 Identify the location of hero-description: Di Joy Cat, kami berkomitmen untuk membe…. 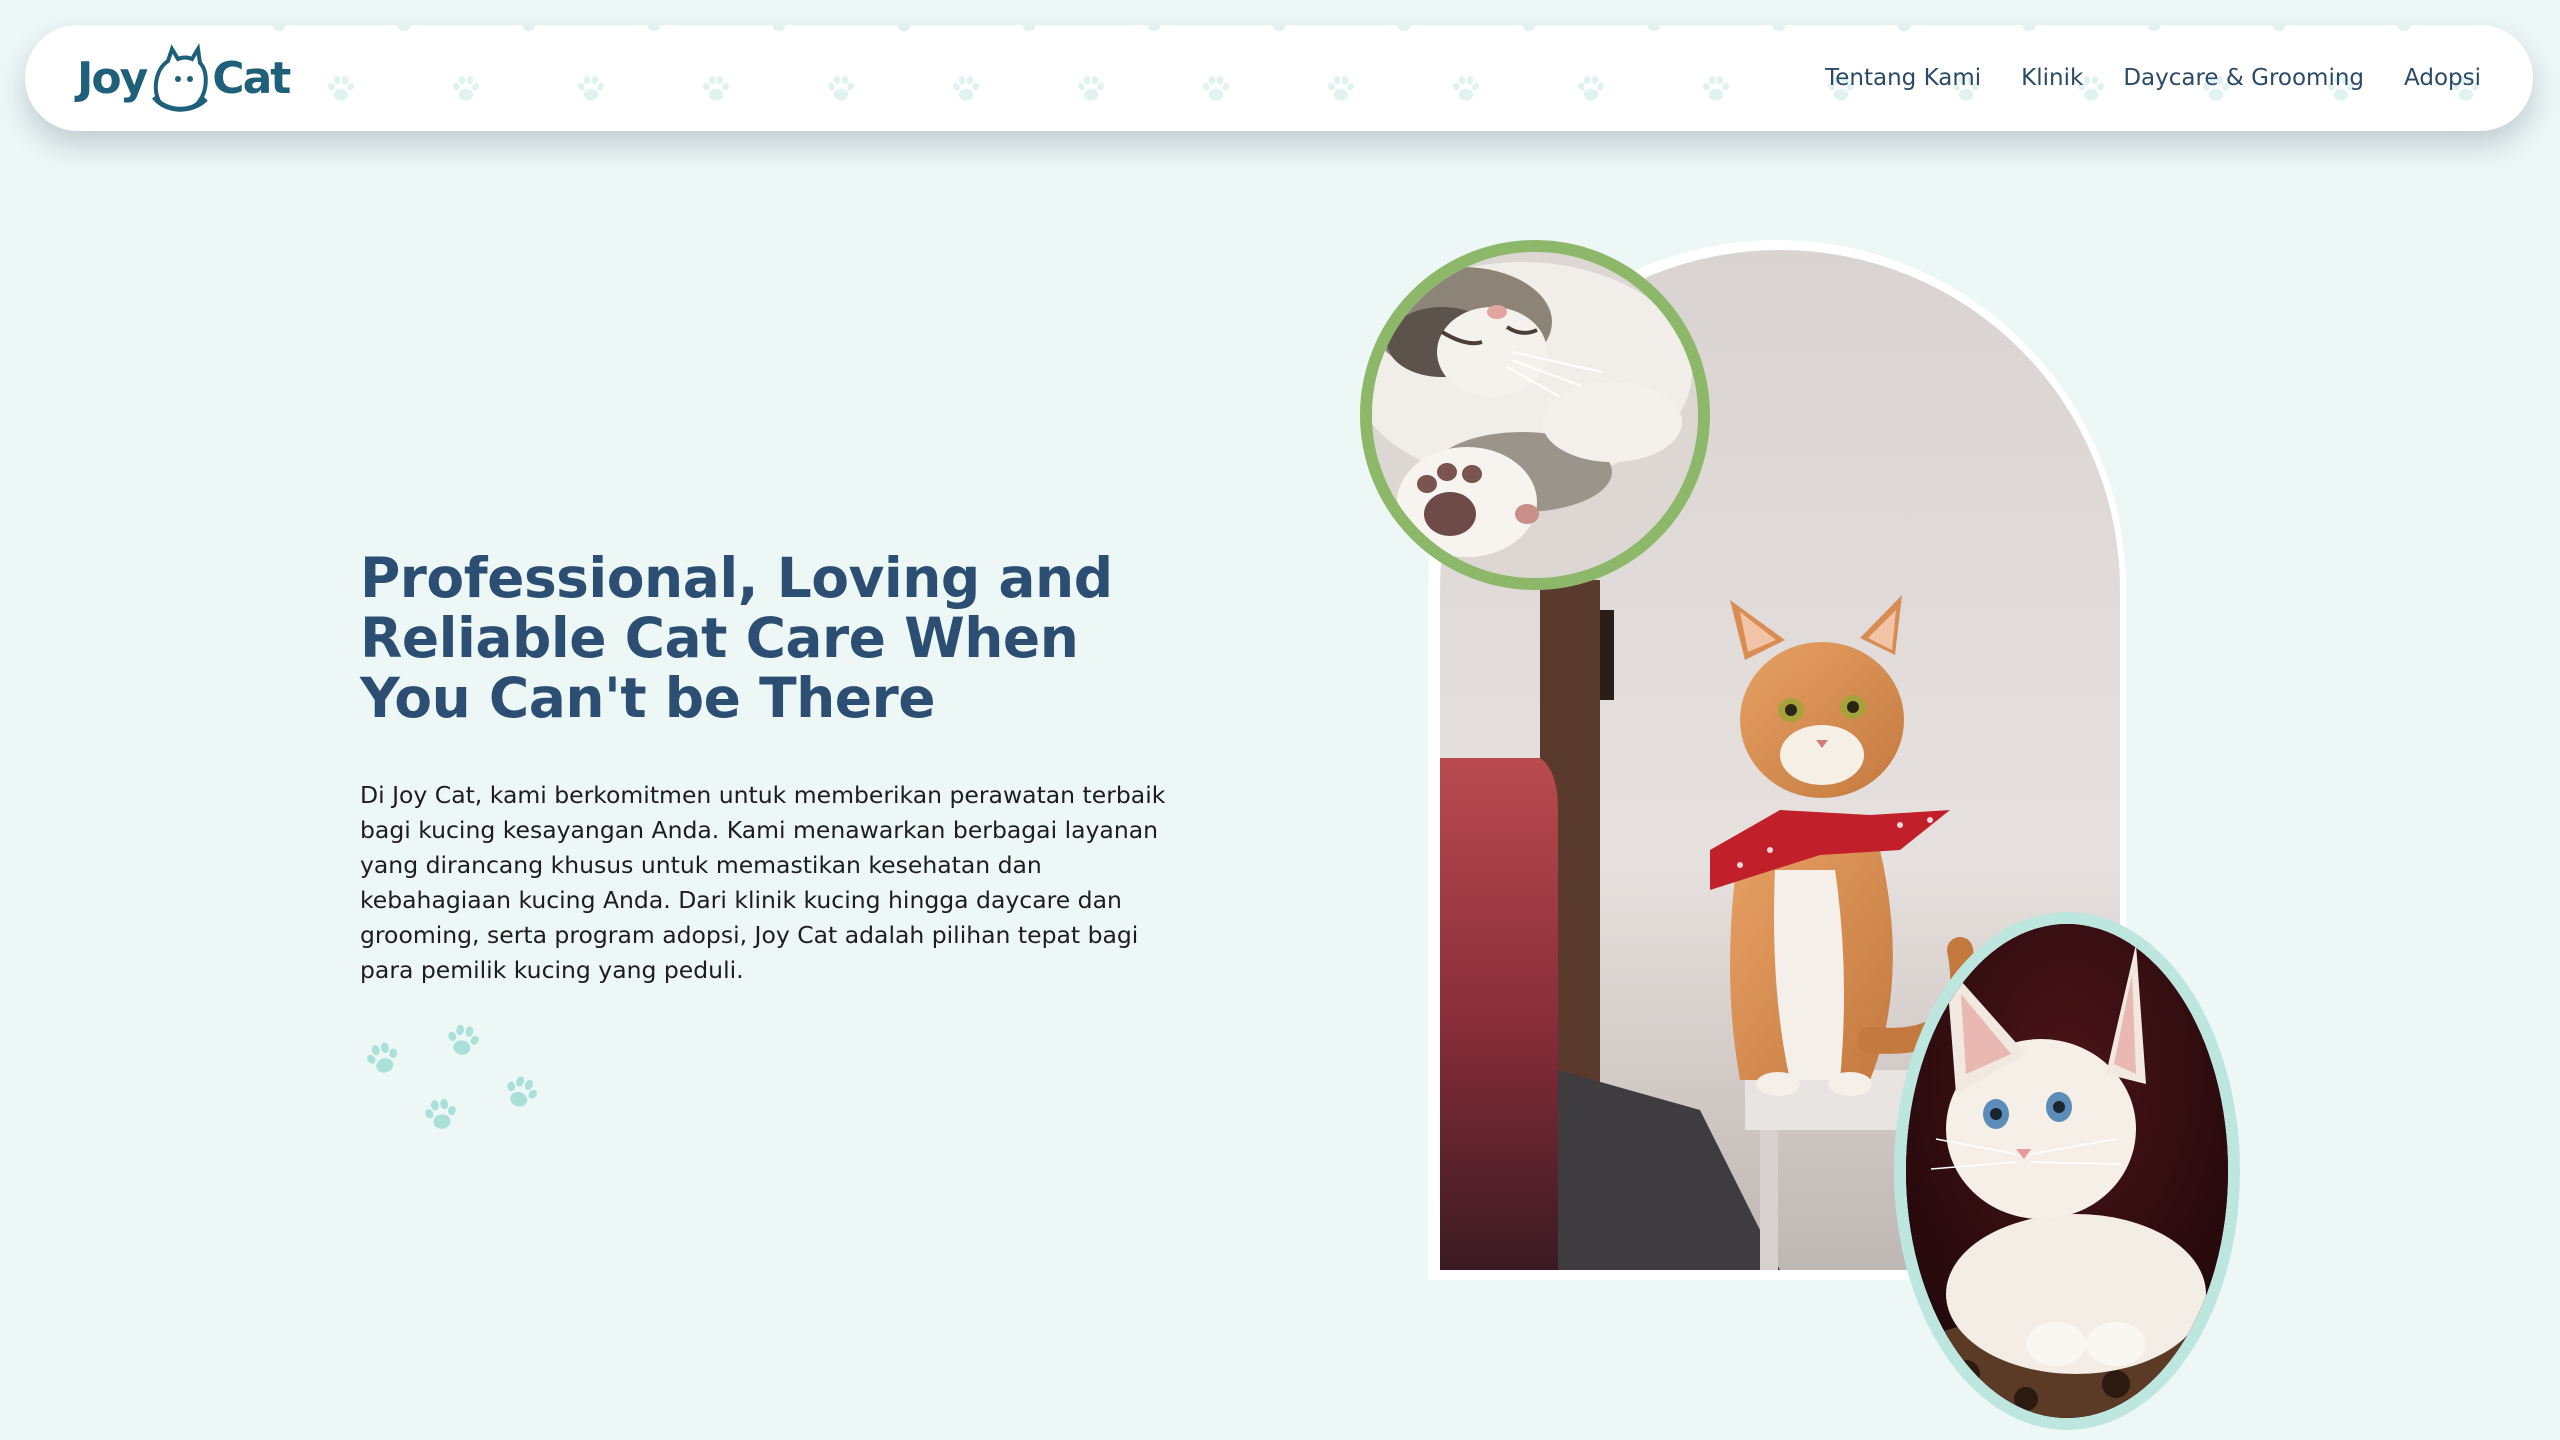
(763, 882).